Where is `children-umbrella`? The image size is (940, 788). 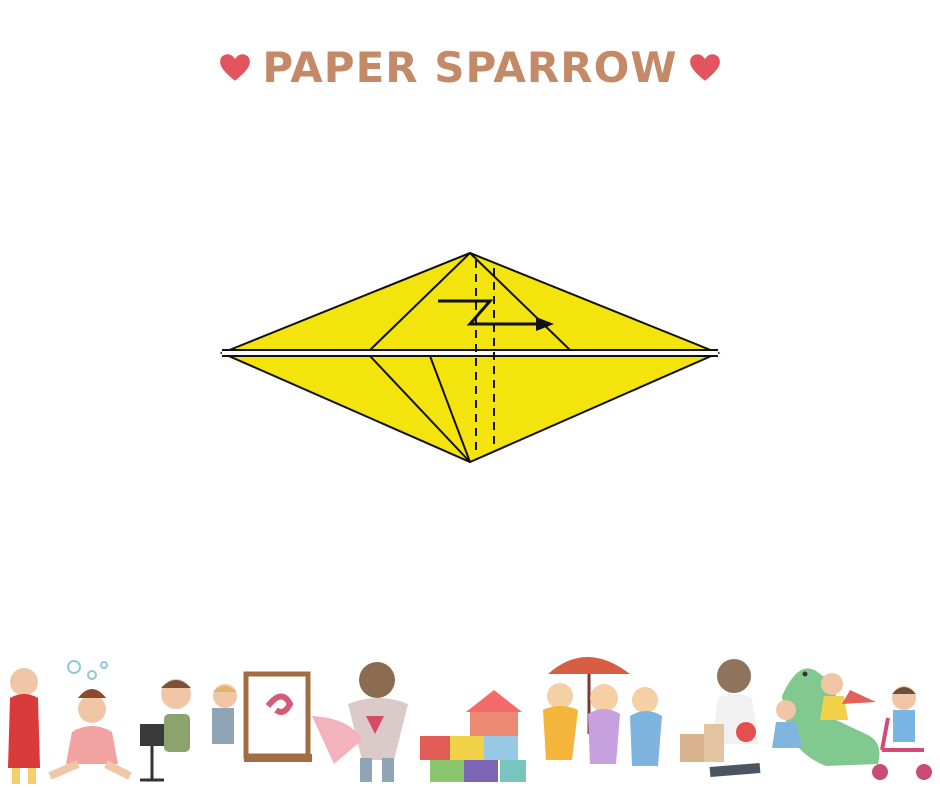
children-umbrella is located at coordinates (602, 711).